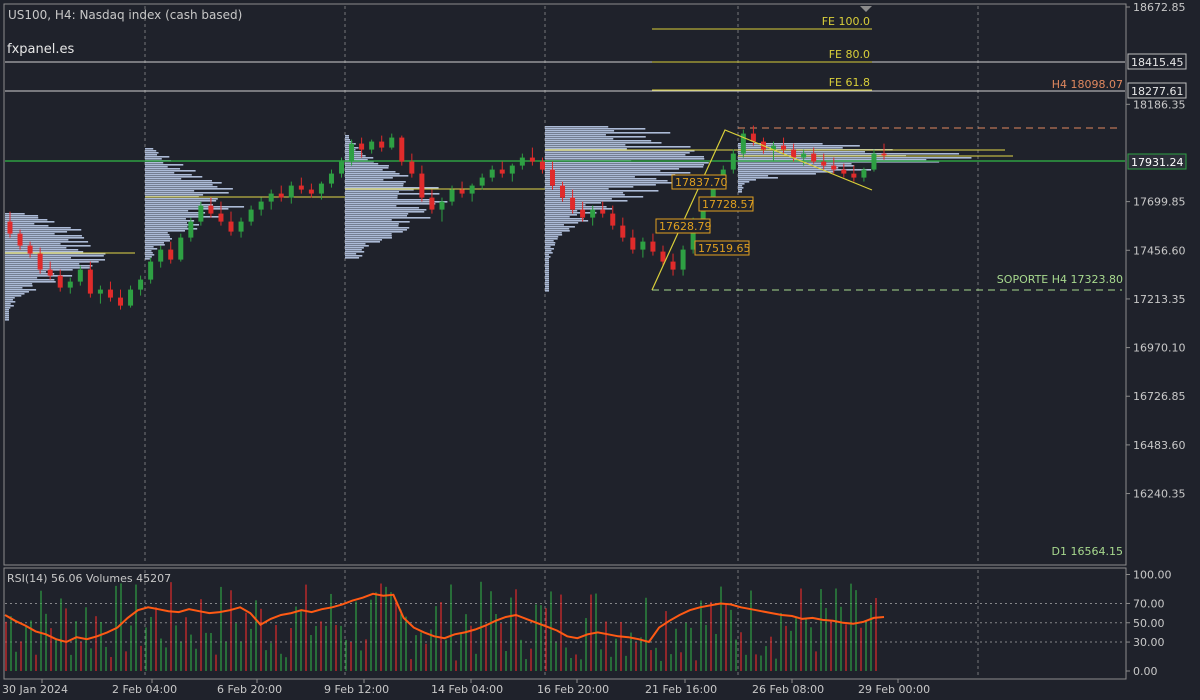 The image size is (1200, 700). What do you see at coordinates (35, 689) in the screenshot?
I see `time-label: 30 Jan 2024` at bounding box center [35, 689].